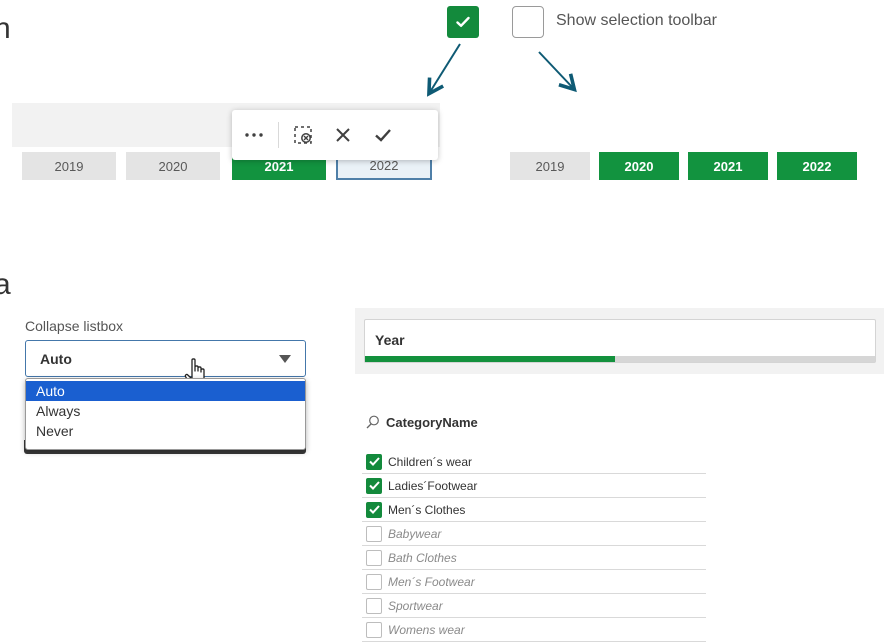  Describe the element at coordinates (432, 422) in the screenshot. I see `category-list-title: CategoryName` at that location.